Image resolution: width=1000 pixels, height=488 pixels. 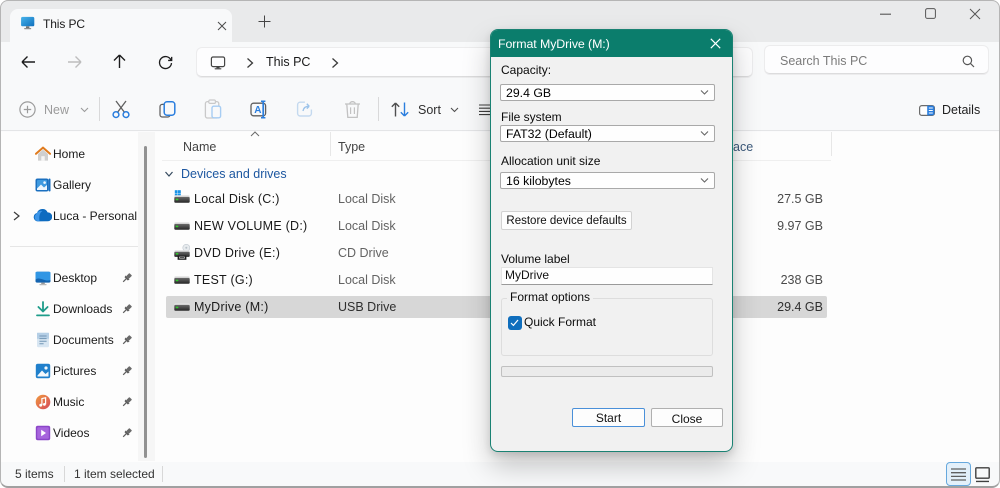 I want to click on svg-text: A, so click(x=257, y=110).